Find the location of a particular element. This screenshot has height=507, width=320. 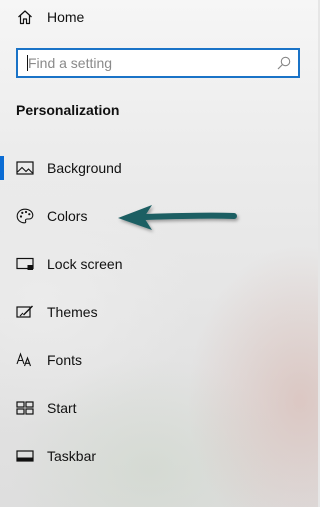

section-title: Personalization is located at coordinates (68, 110).